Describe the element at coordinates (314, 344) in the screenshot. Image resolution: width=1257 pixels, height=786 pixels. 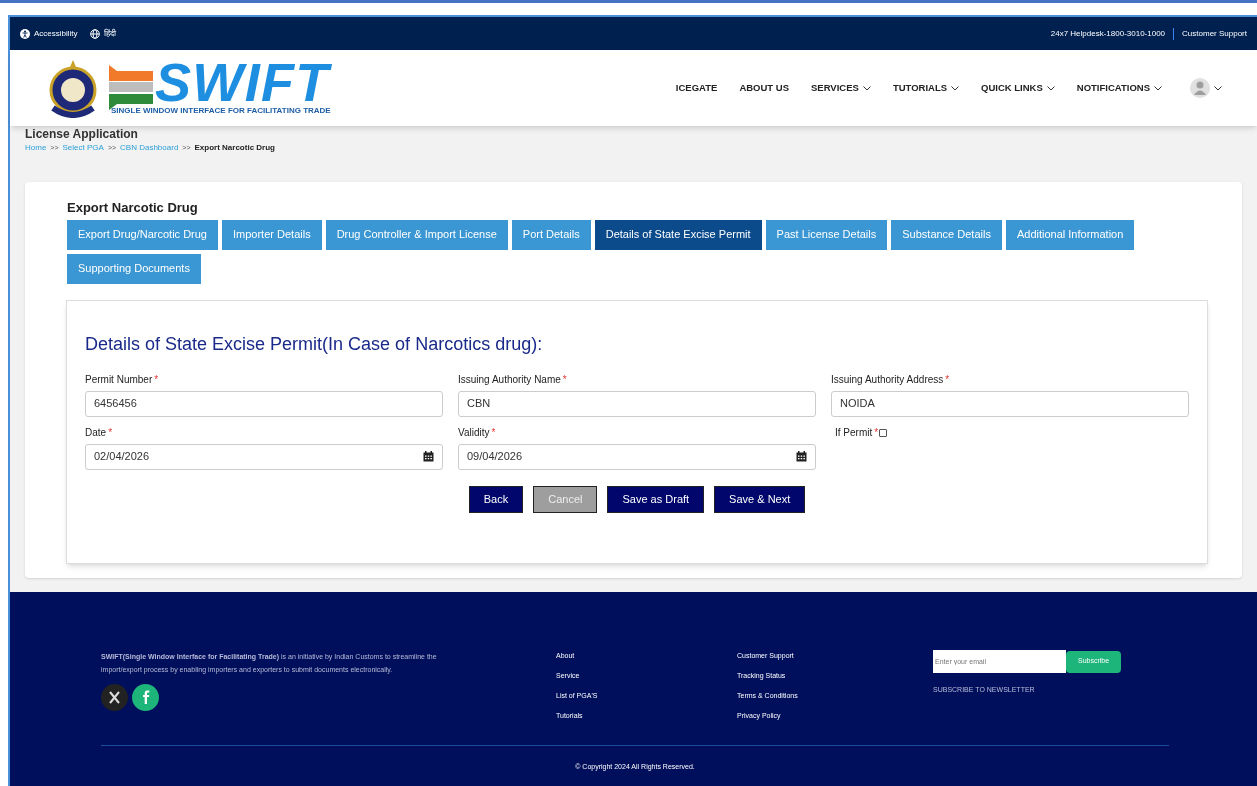
I see `form-title: Details of State Excise Permit(In Case of Narcotics drug):` at that location.